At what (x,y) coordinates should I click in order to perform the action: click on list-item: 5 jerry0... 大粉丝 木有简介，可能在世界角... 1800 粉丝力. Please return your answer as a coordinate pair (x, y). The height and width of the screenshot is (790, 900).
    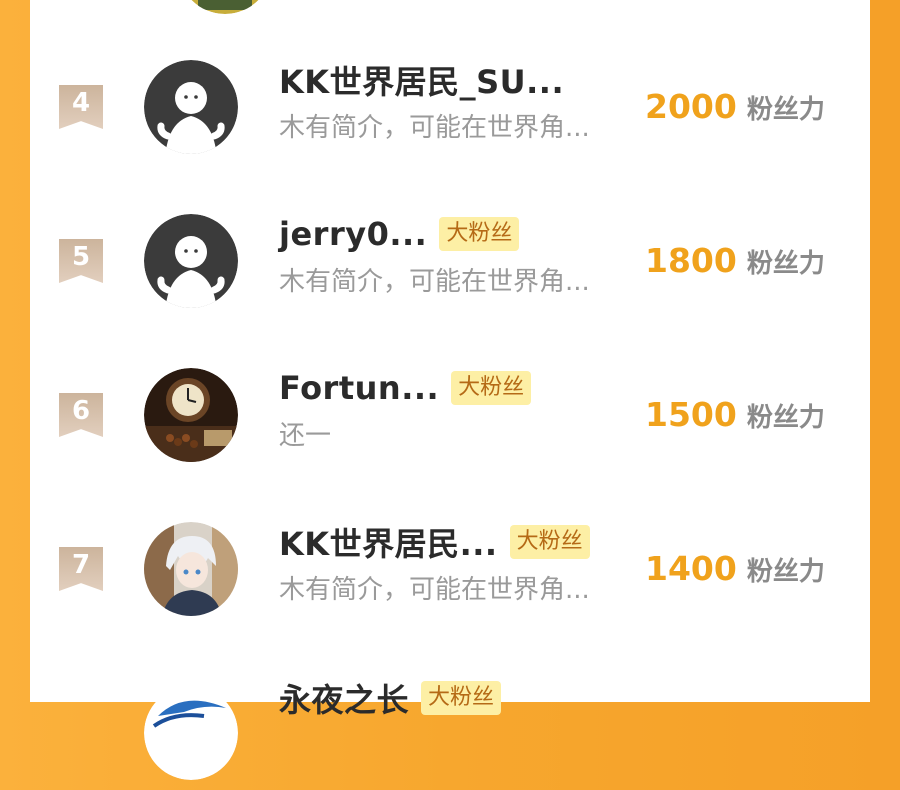
    Looking at the image, I should click on (450, 268).